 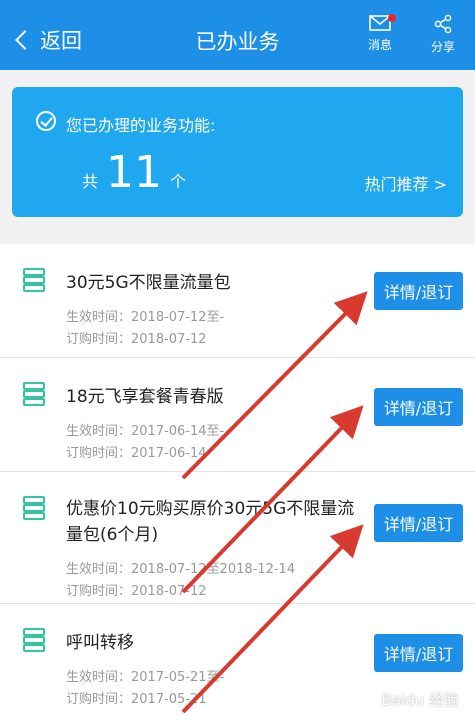 I want to click on effective-time: 生效时间：2017-06-14至-, so click(x=145, y=431).